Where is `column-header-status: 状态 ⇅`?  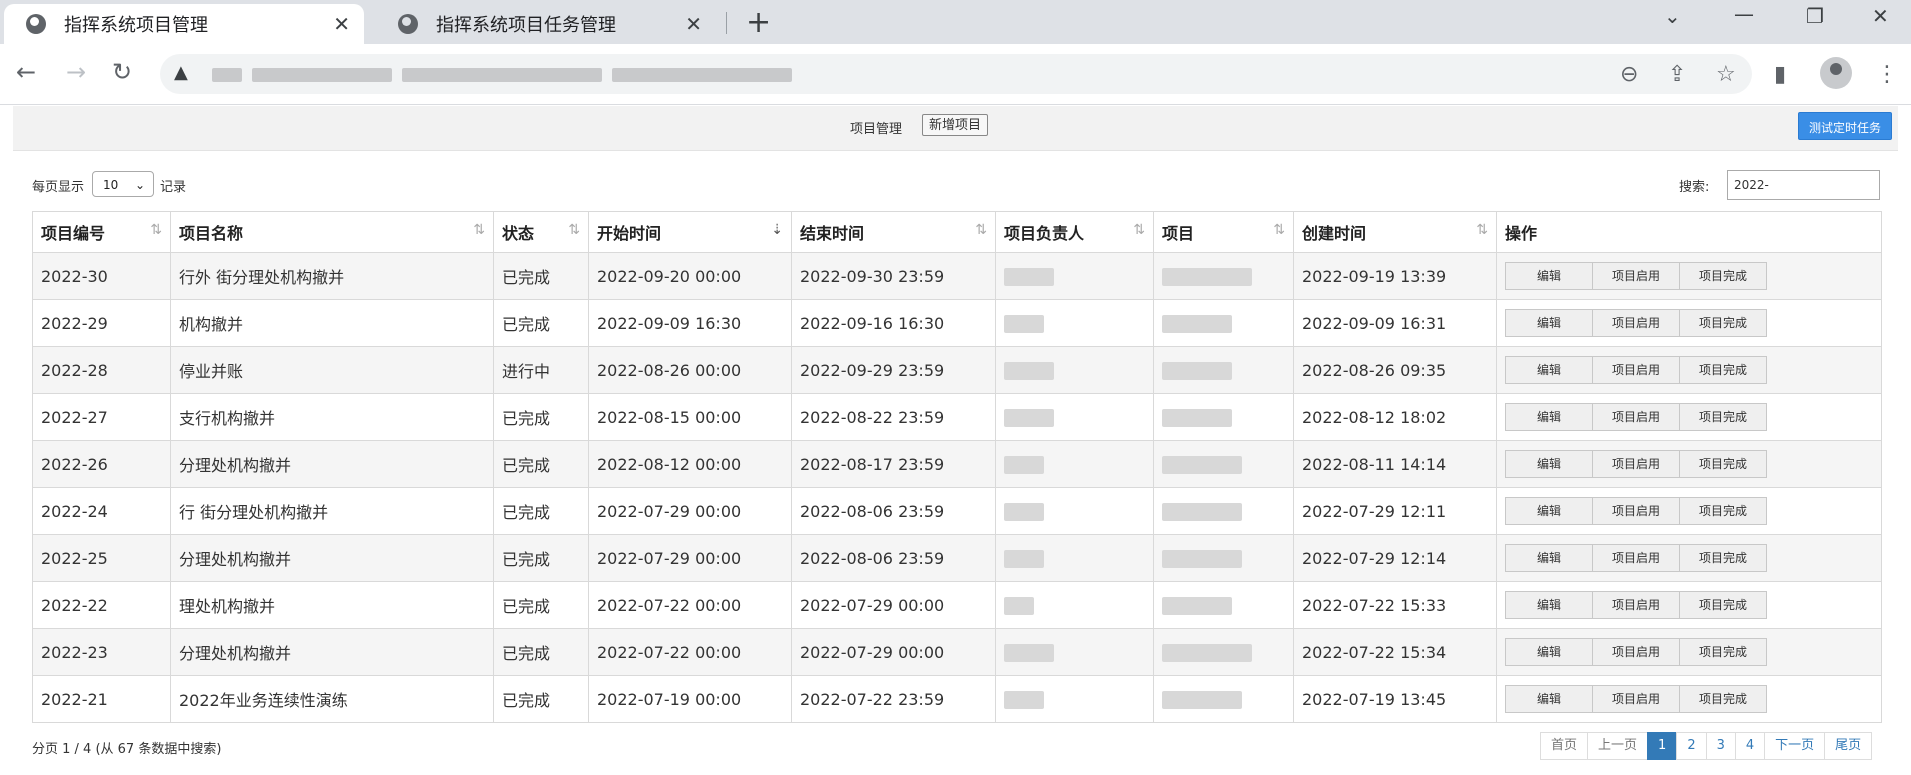 column-header-status: 状态 ⇅ is located at coordinates (541, 232).